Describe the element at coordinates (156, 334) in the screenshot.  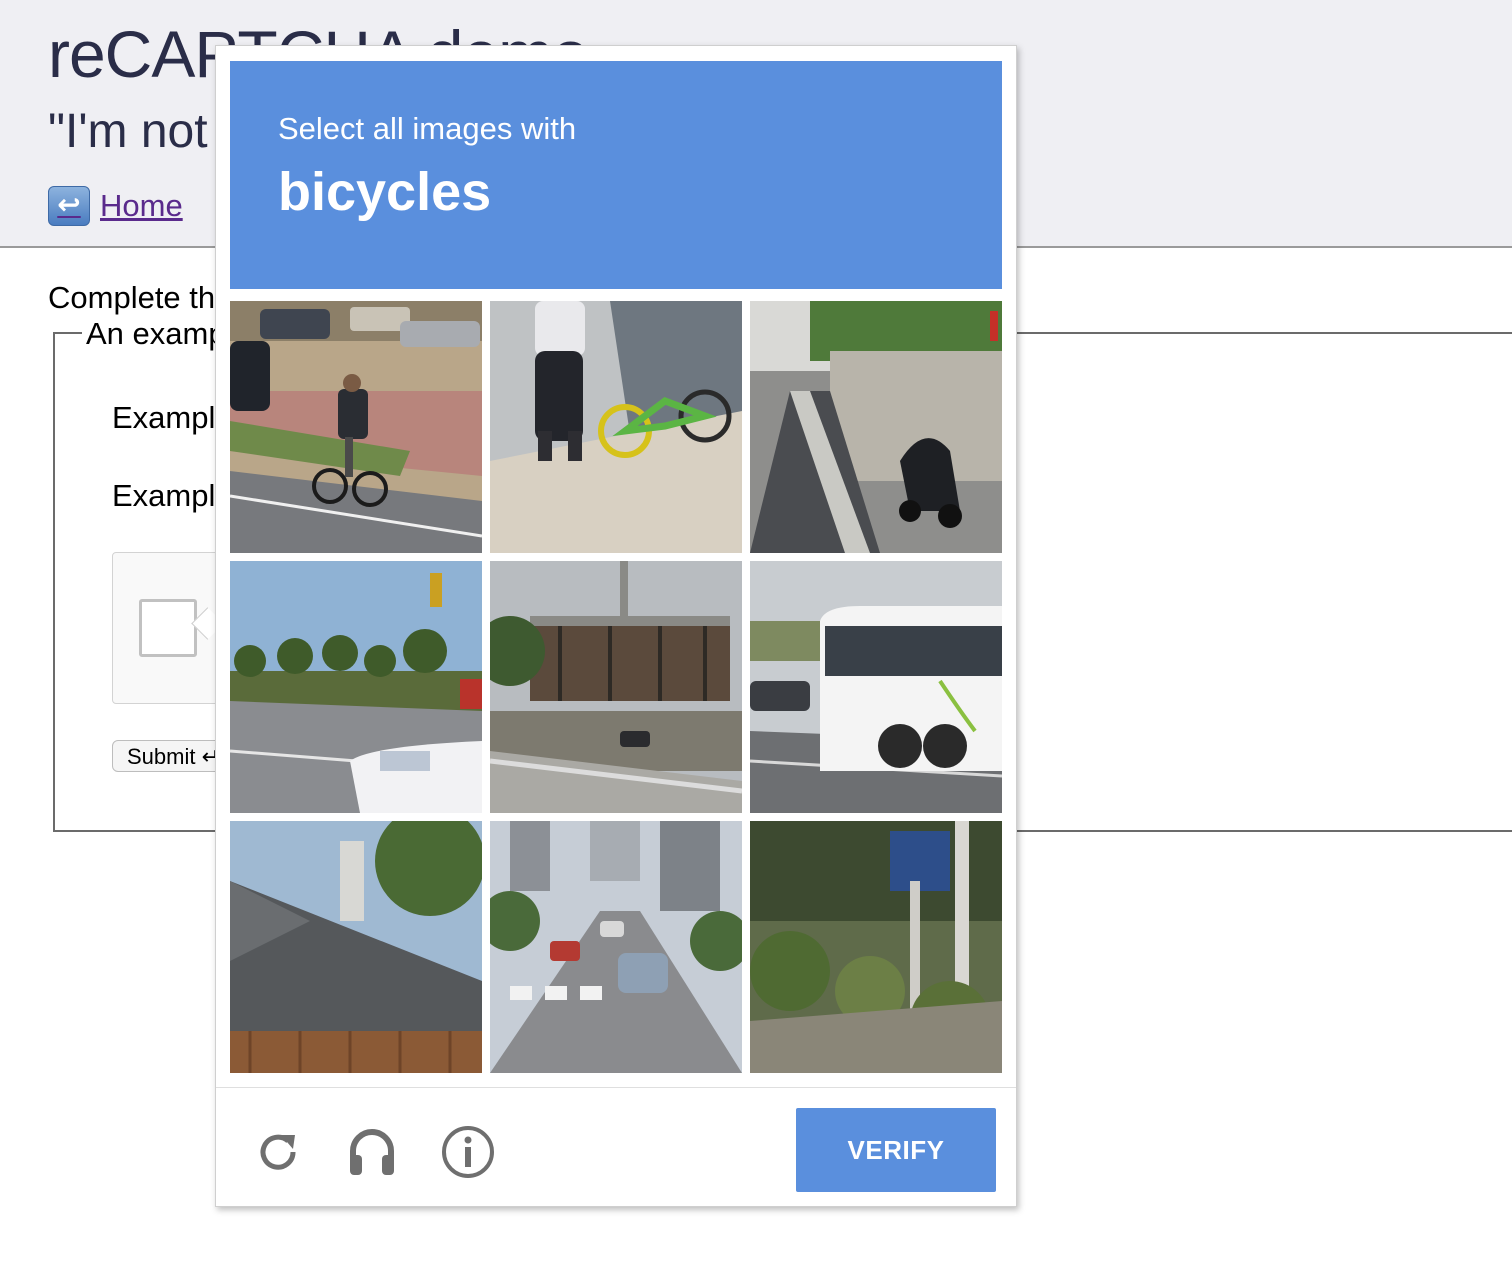
I see `fieldset-legend: An examp` at that location.